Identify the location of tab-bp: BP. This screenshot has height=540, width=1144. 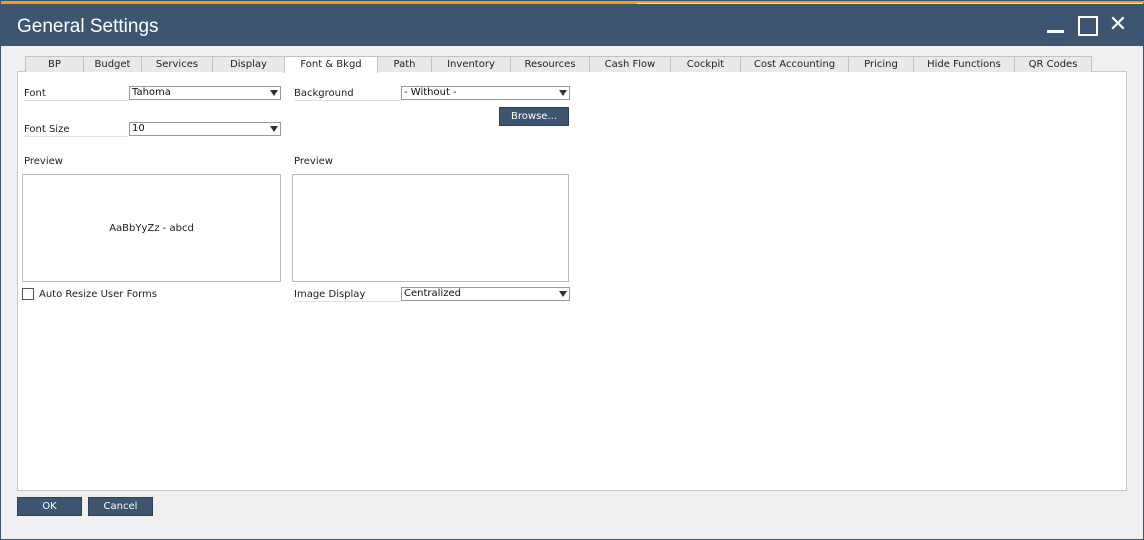
(54, 64).